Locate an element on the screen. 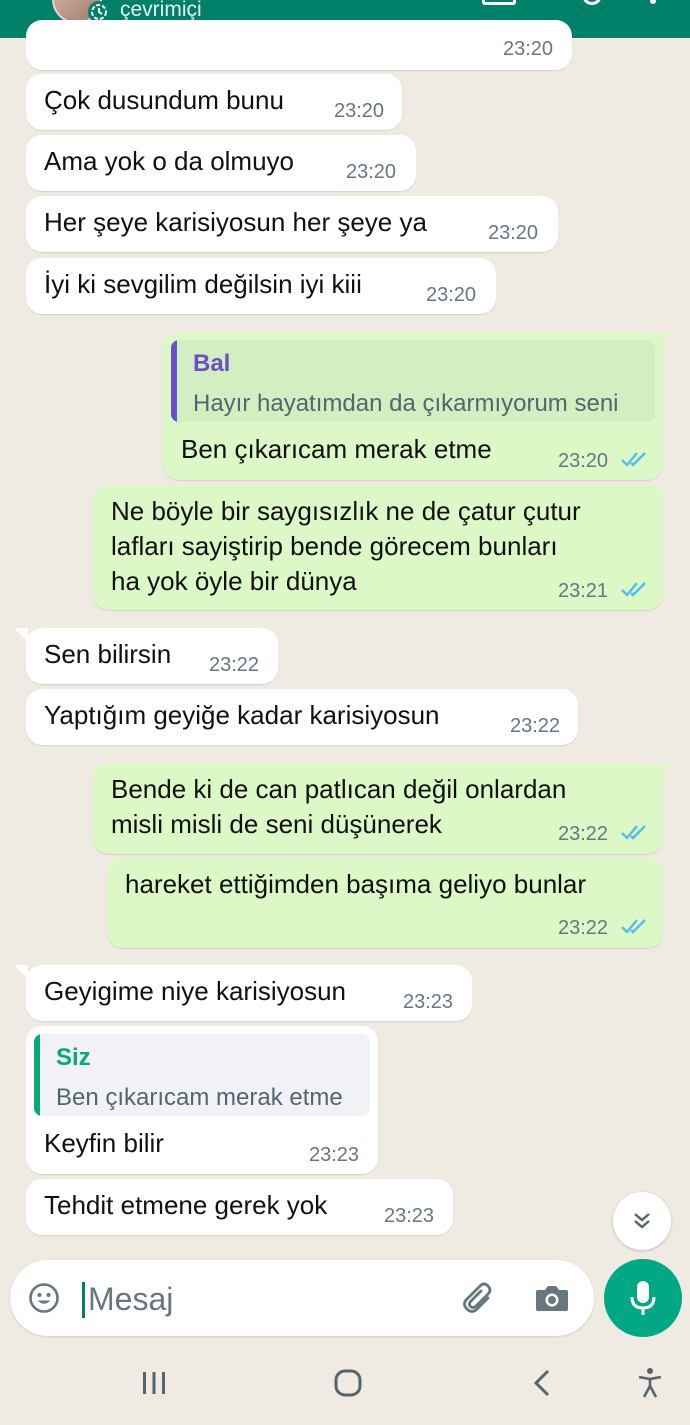  recents-button is located at coordinates (154, 1383).